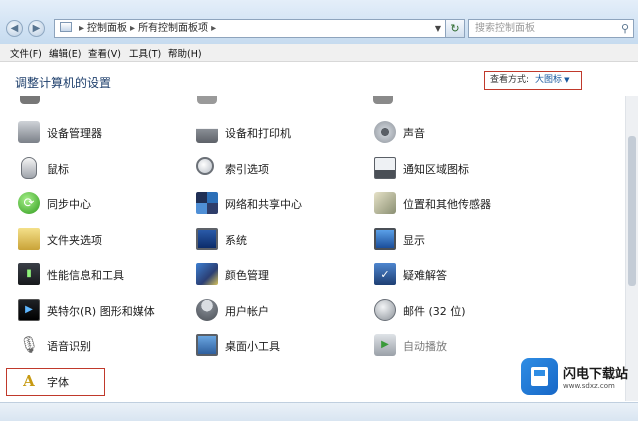 The image size is (638, 421). Describe the element at coordinates (247, 169) in the screenshot. I see `item-label: 索引选项` at that location.